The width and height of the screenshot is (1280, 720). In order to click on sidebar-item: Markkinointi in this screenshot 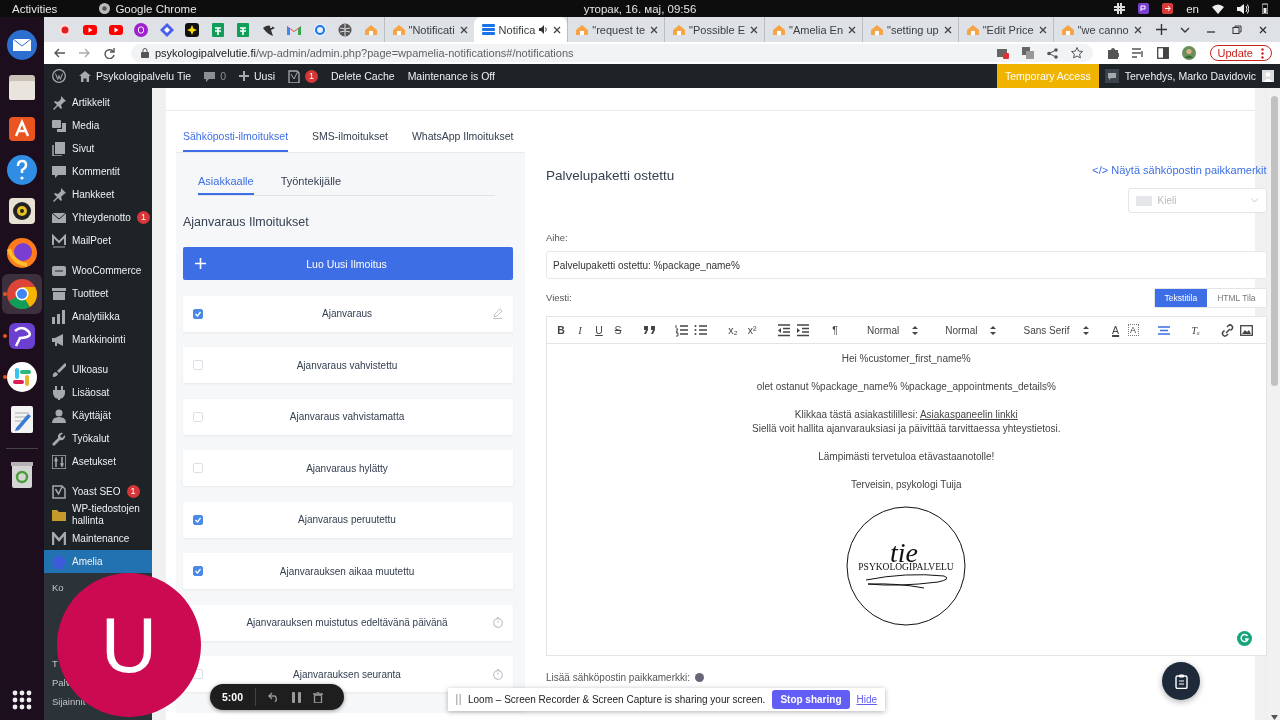, I will do `click(98, 339)`.